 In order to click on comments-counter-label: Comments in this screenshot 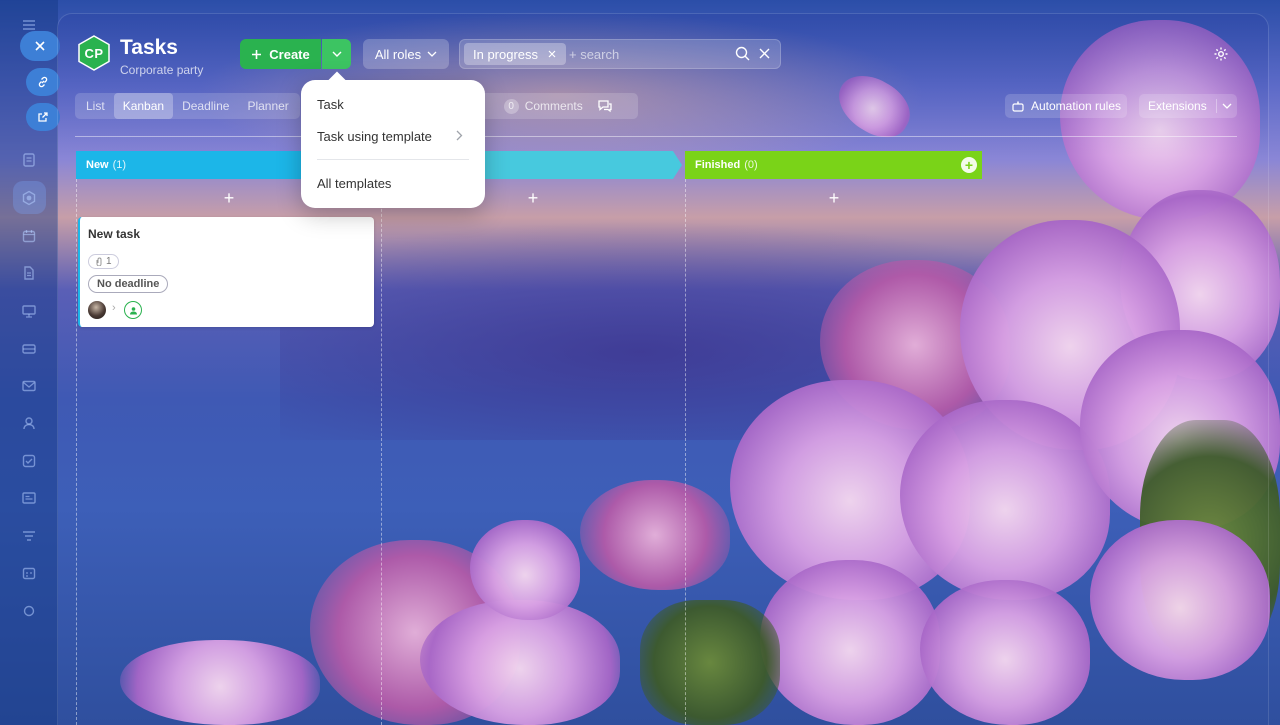, I will do `click(554, 106)`.